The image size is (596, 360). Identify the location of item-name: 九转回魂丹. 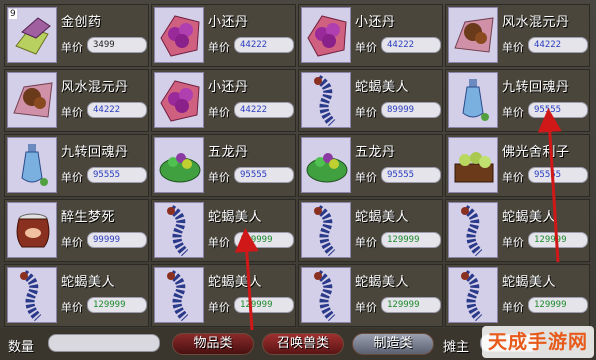
(536, 87).